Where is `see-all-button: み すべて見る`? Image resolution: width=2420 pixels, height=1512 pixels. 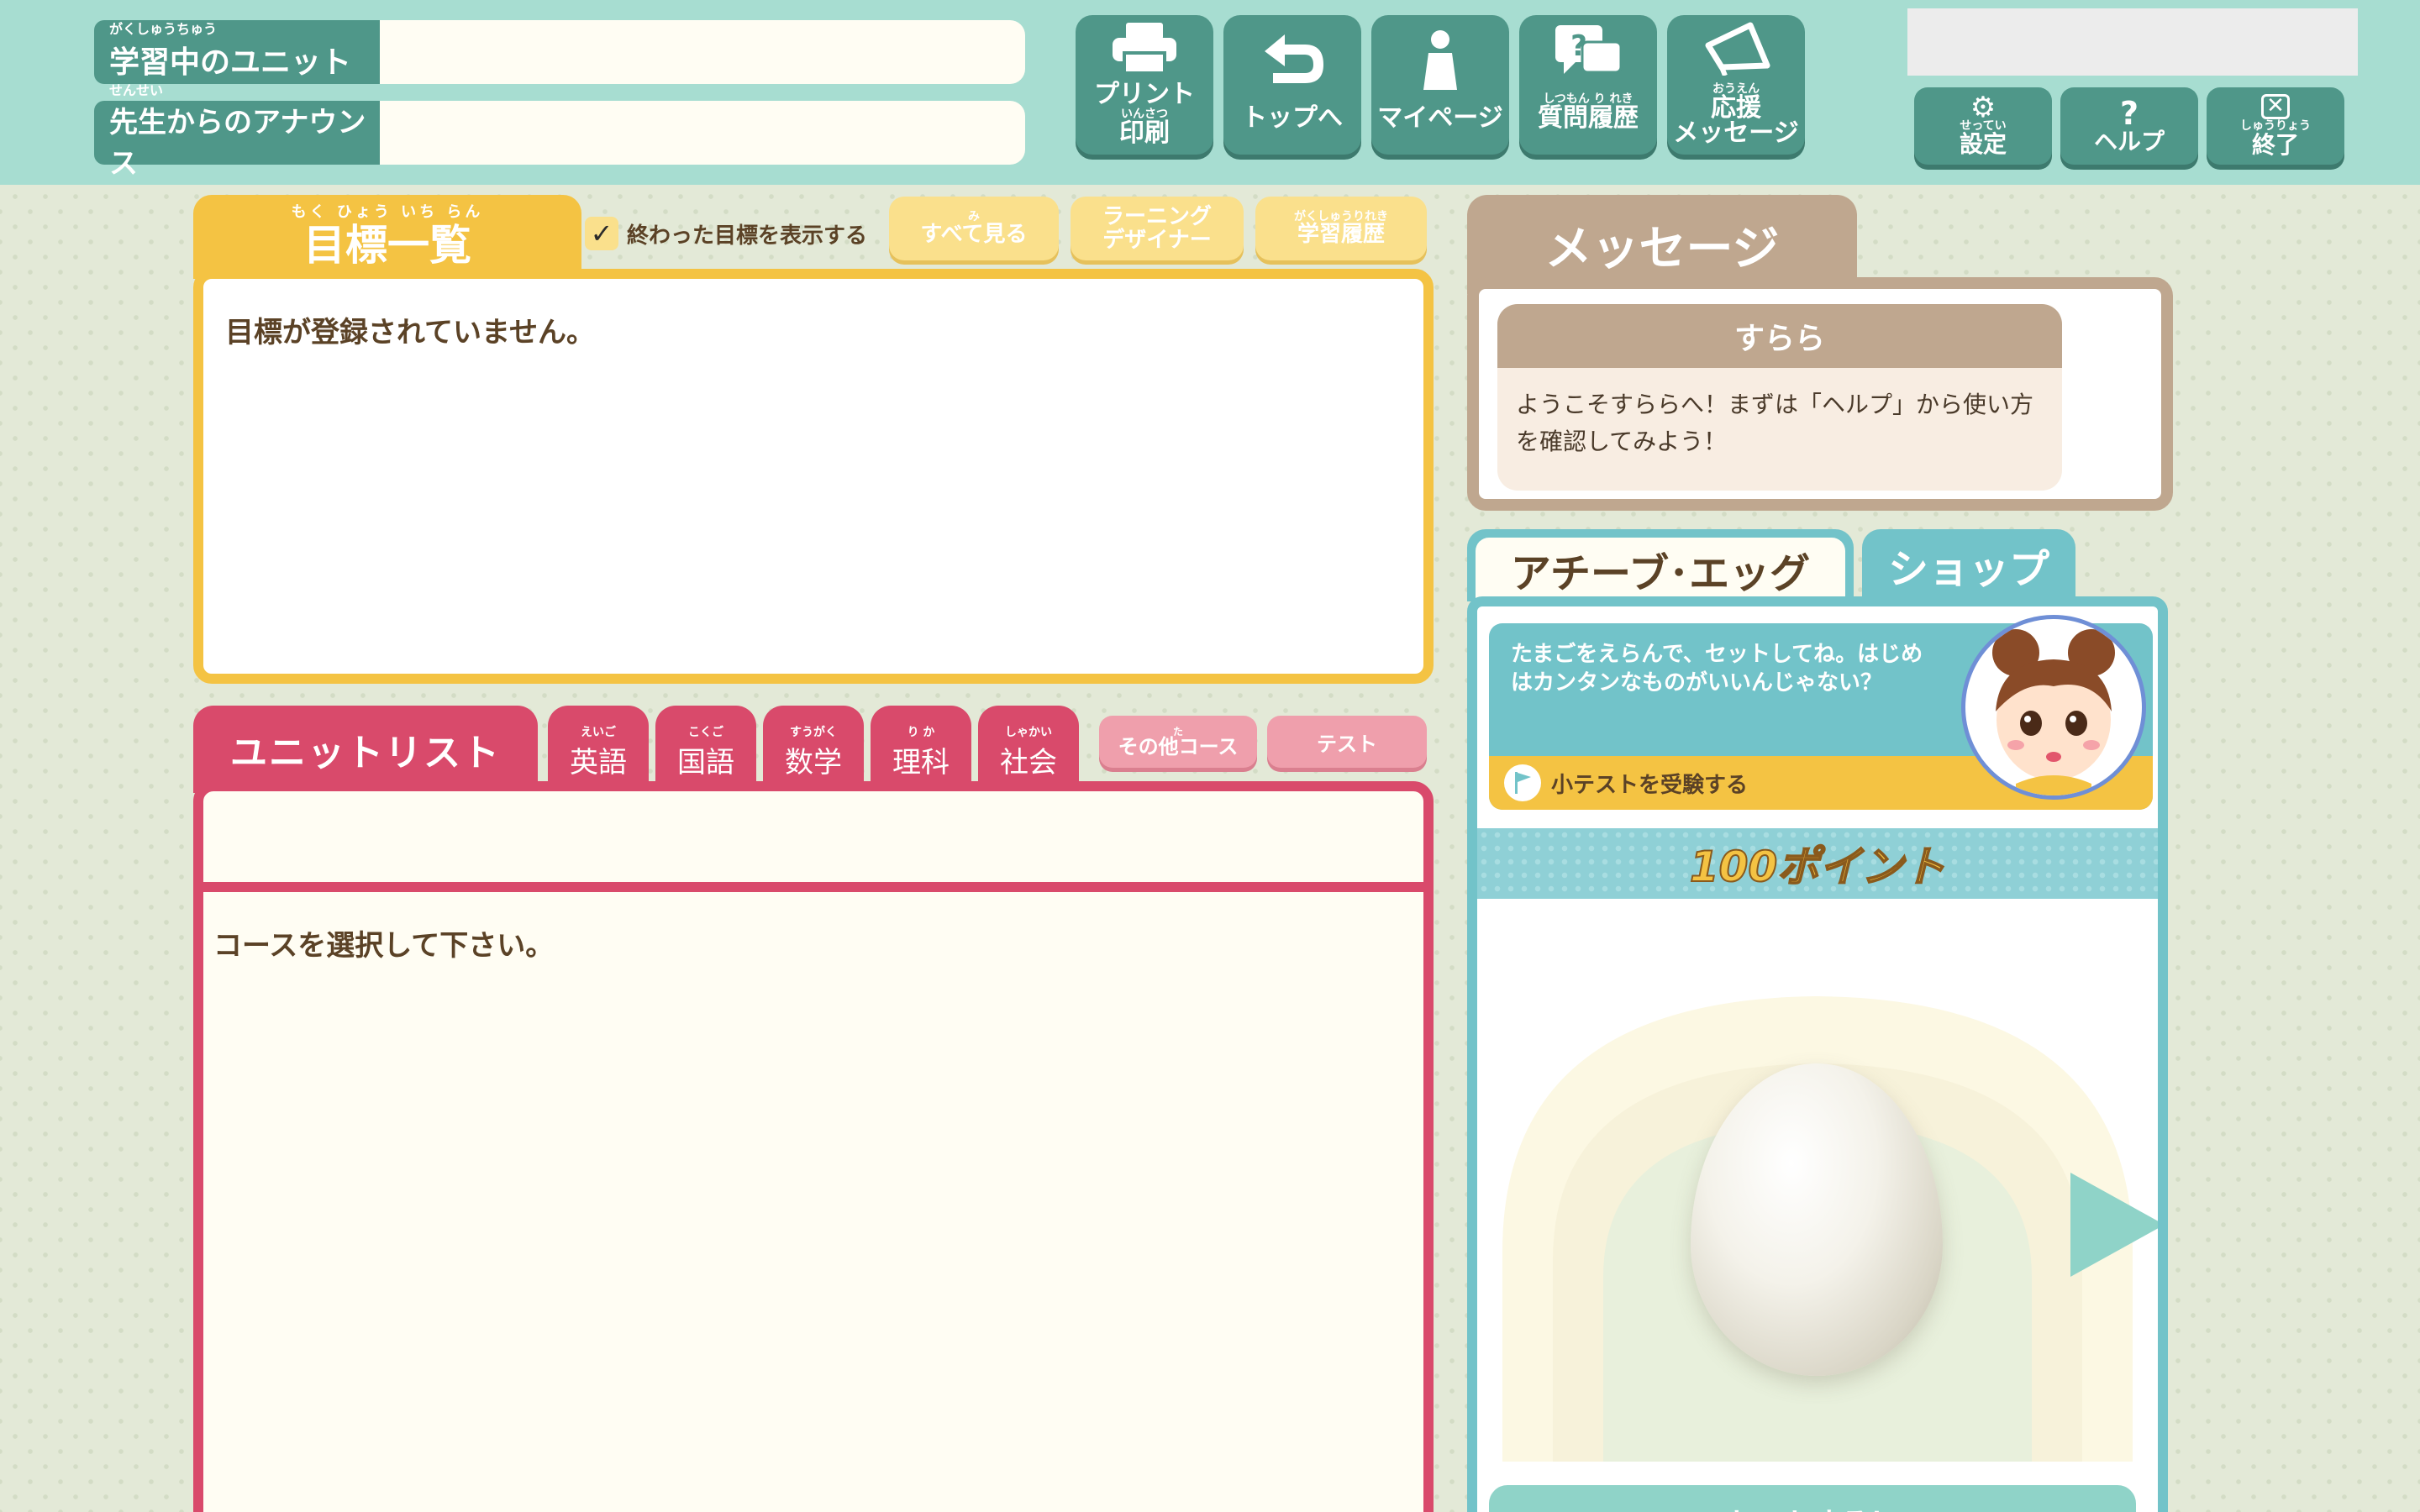
see-all-button: み すべて見る is located at coordinates (974, 228).